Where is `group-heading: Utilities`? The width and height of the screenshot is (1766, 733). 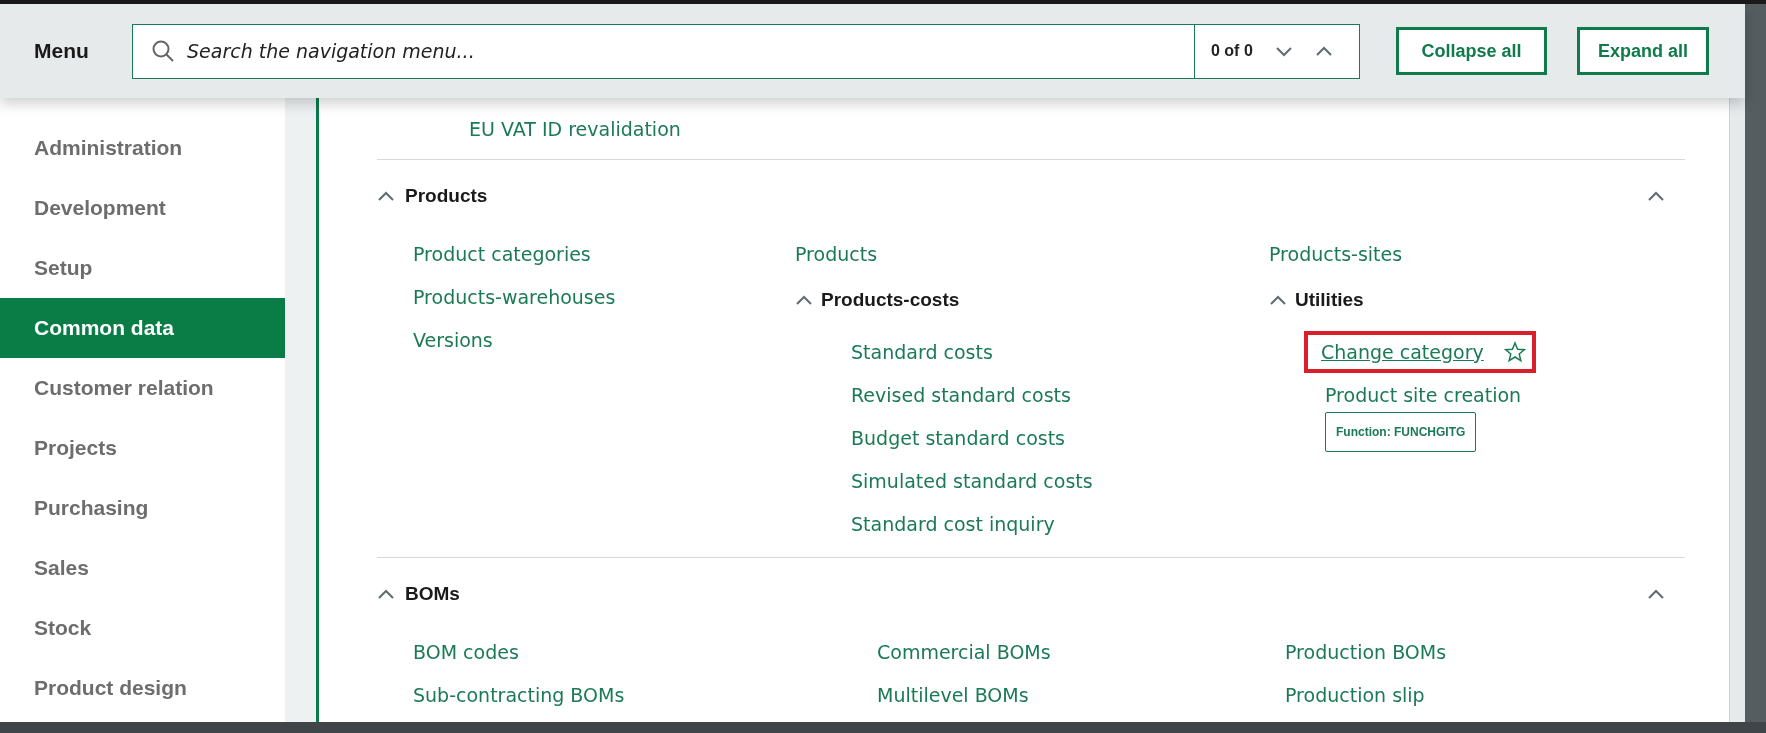 group-heading: Utilities is located at coordinates (1329, 299).